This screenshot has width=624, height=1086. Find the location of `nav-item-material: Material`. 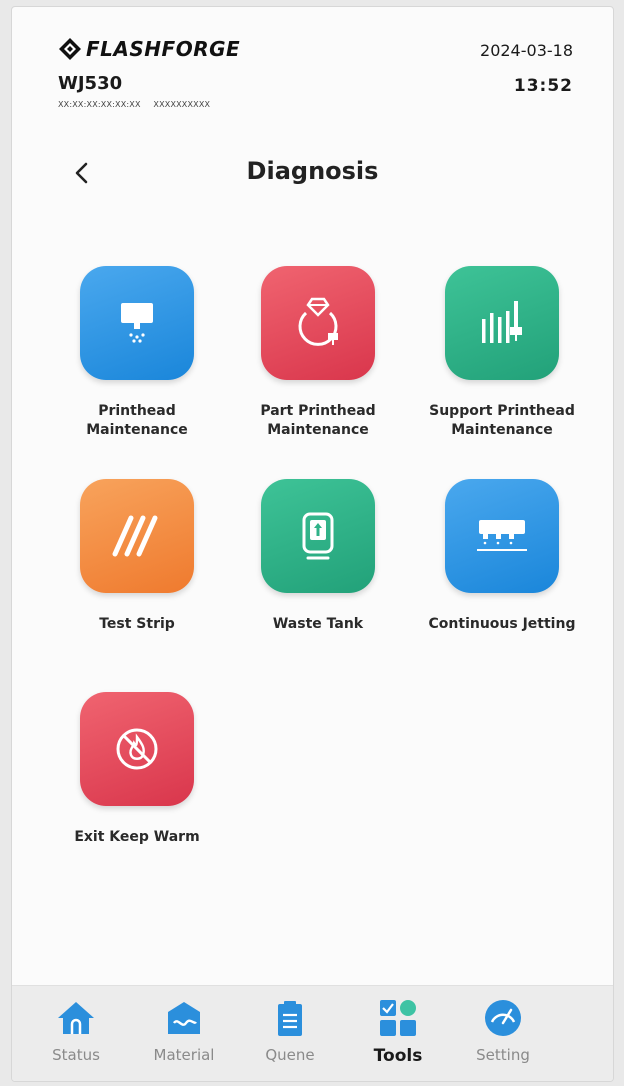

nav-item-material: Material is located at coordinates (184, 1031).